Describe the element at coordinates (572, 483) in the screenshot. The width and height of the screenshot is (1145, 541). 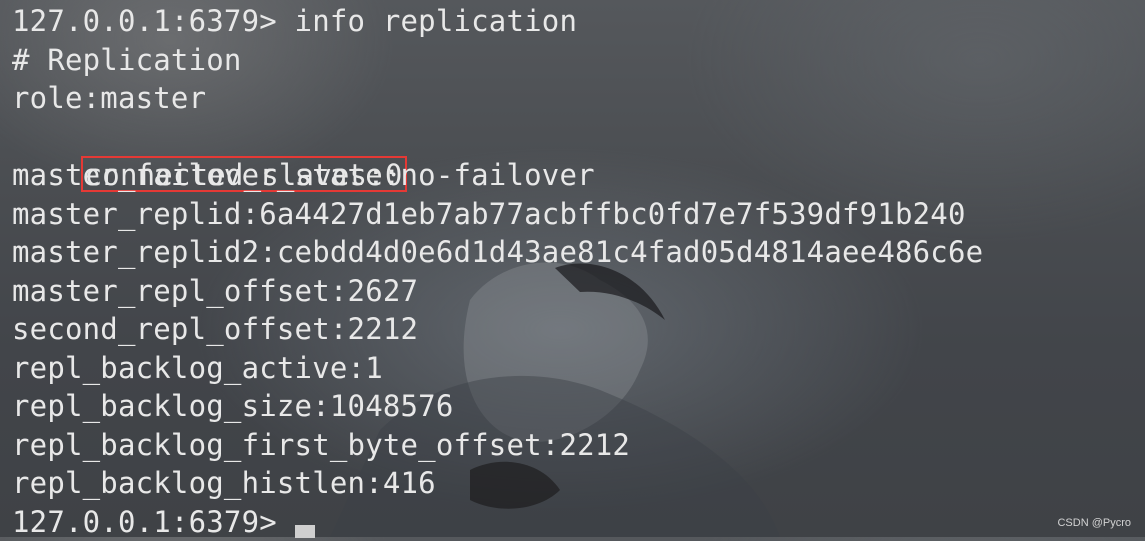
I see `output-line-repl-backlog-histlen: repl_backlog_histlen:416` at that location.